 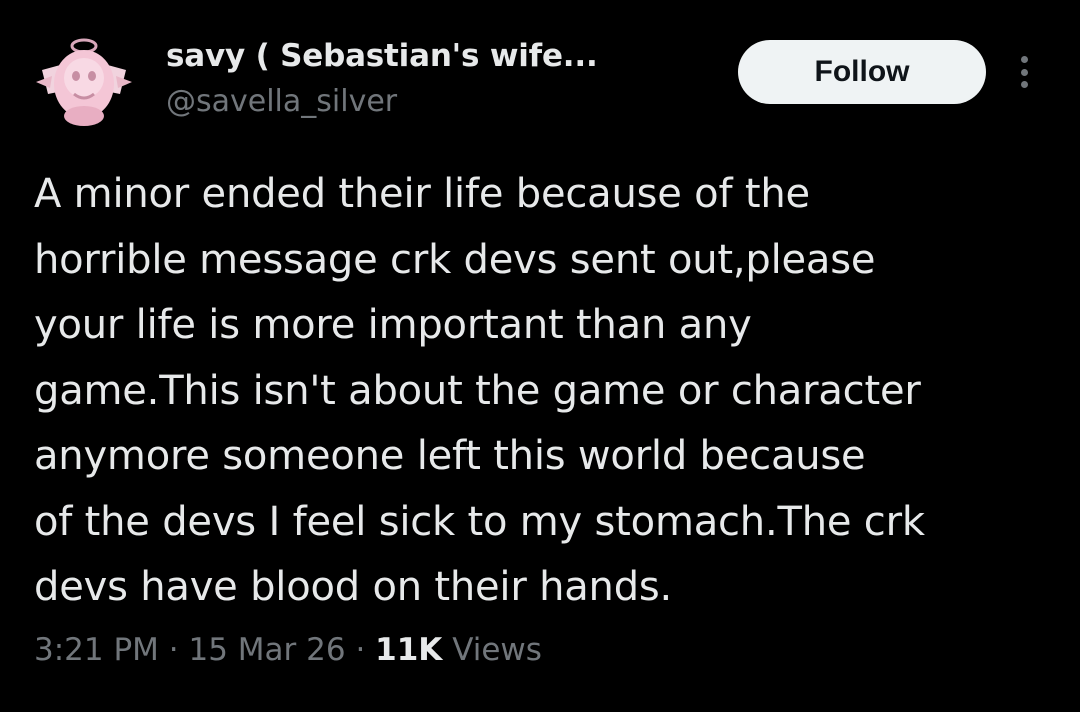 I want to click on more-vertical-icon, so click(x=1024, y=72).